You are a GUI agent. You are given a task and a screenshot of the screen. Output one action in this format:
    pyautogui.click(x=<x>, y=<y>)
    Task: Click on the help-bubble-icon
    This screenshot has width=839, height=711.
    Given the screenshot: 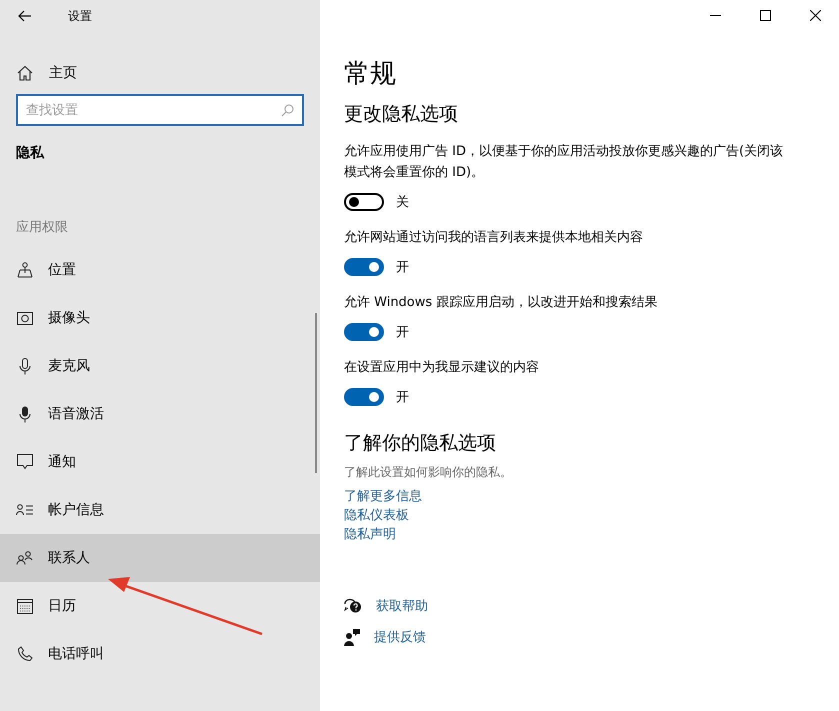 What is the action you would take?
    pyautogui.click(x=353, y=606)
    